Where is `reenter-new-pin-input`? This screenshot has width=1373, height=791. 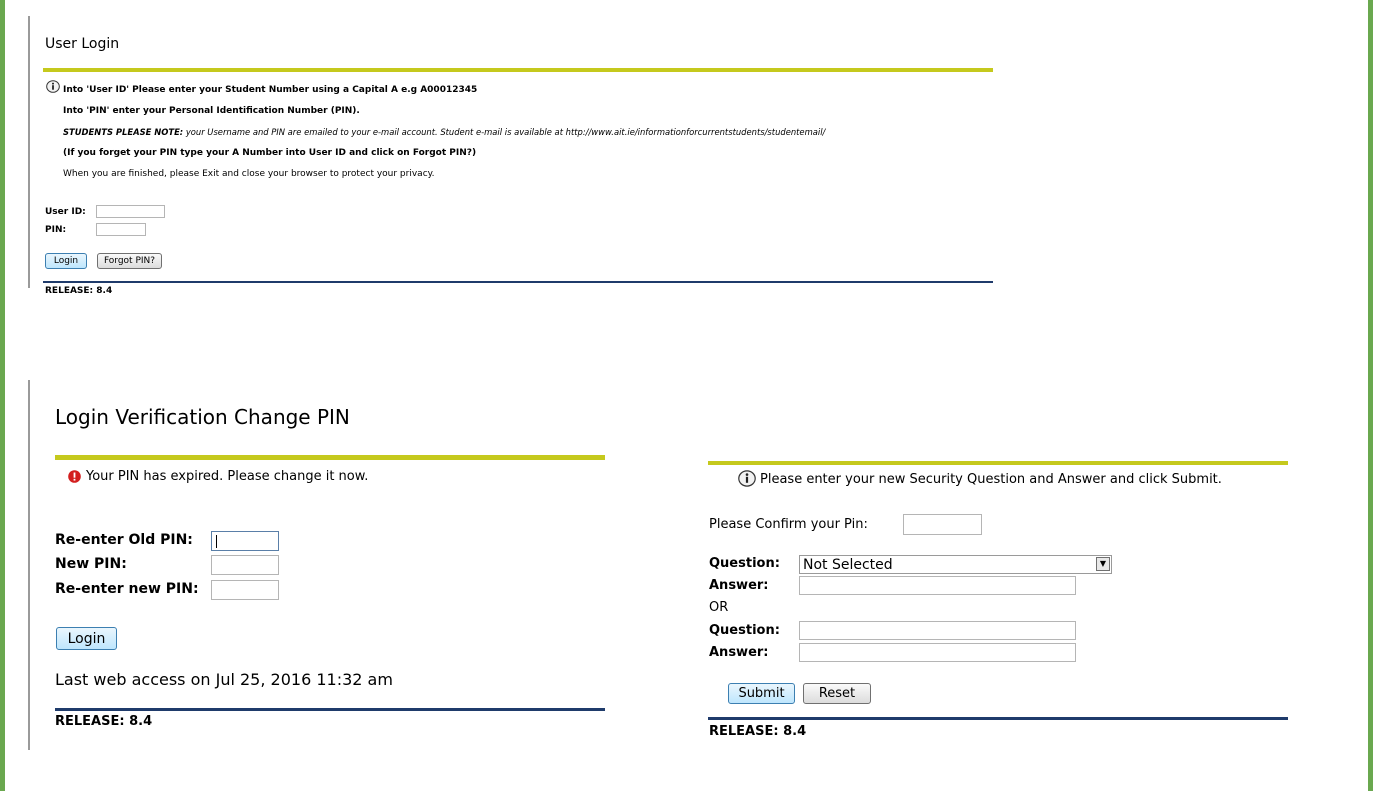 reenter-new-pin-input is located at coordinates (245, 590).